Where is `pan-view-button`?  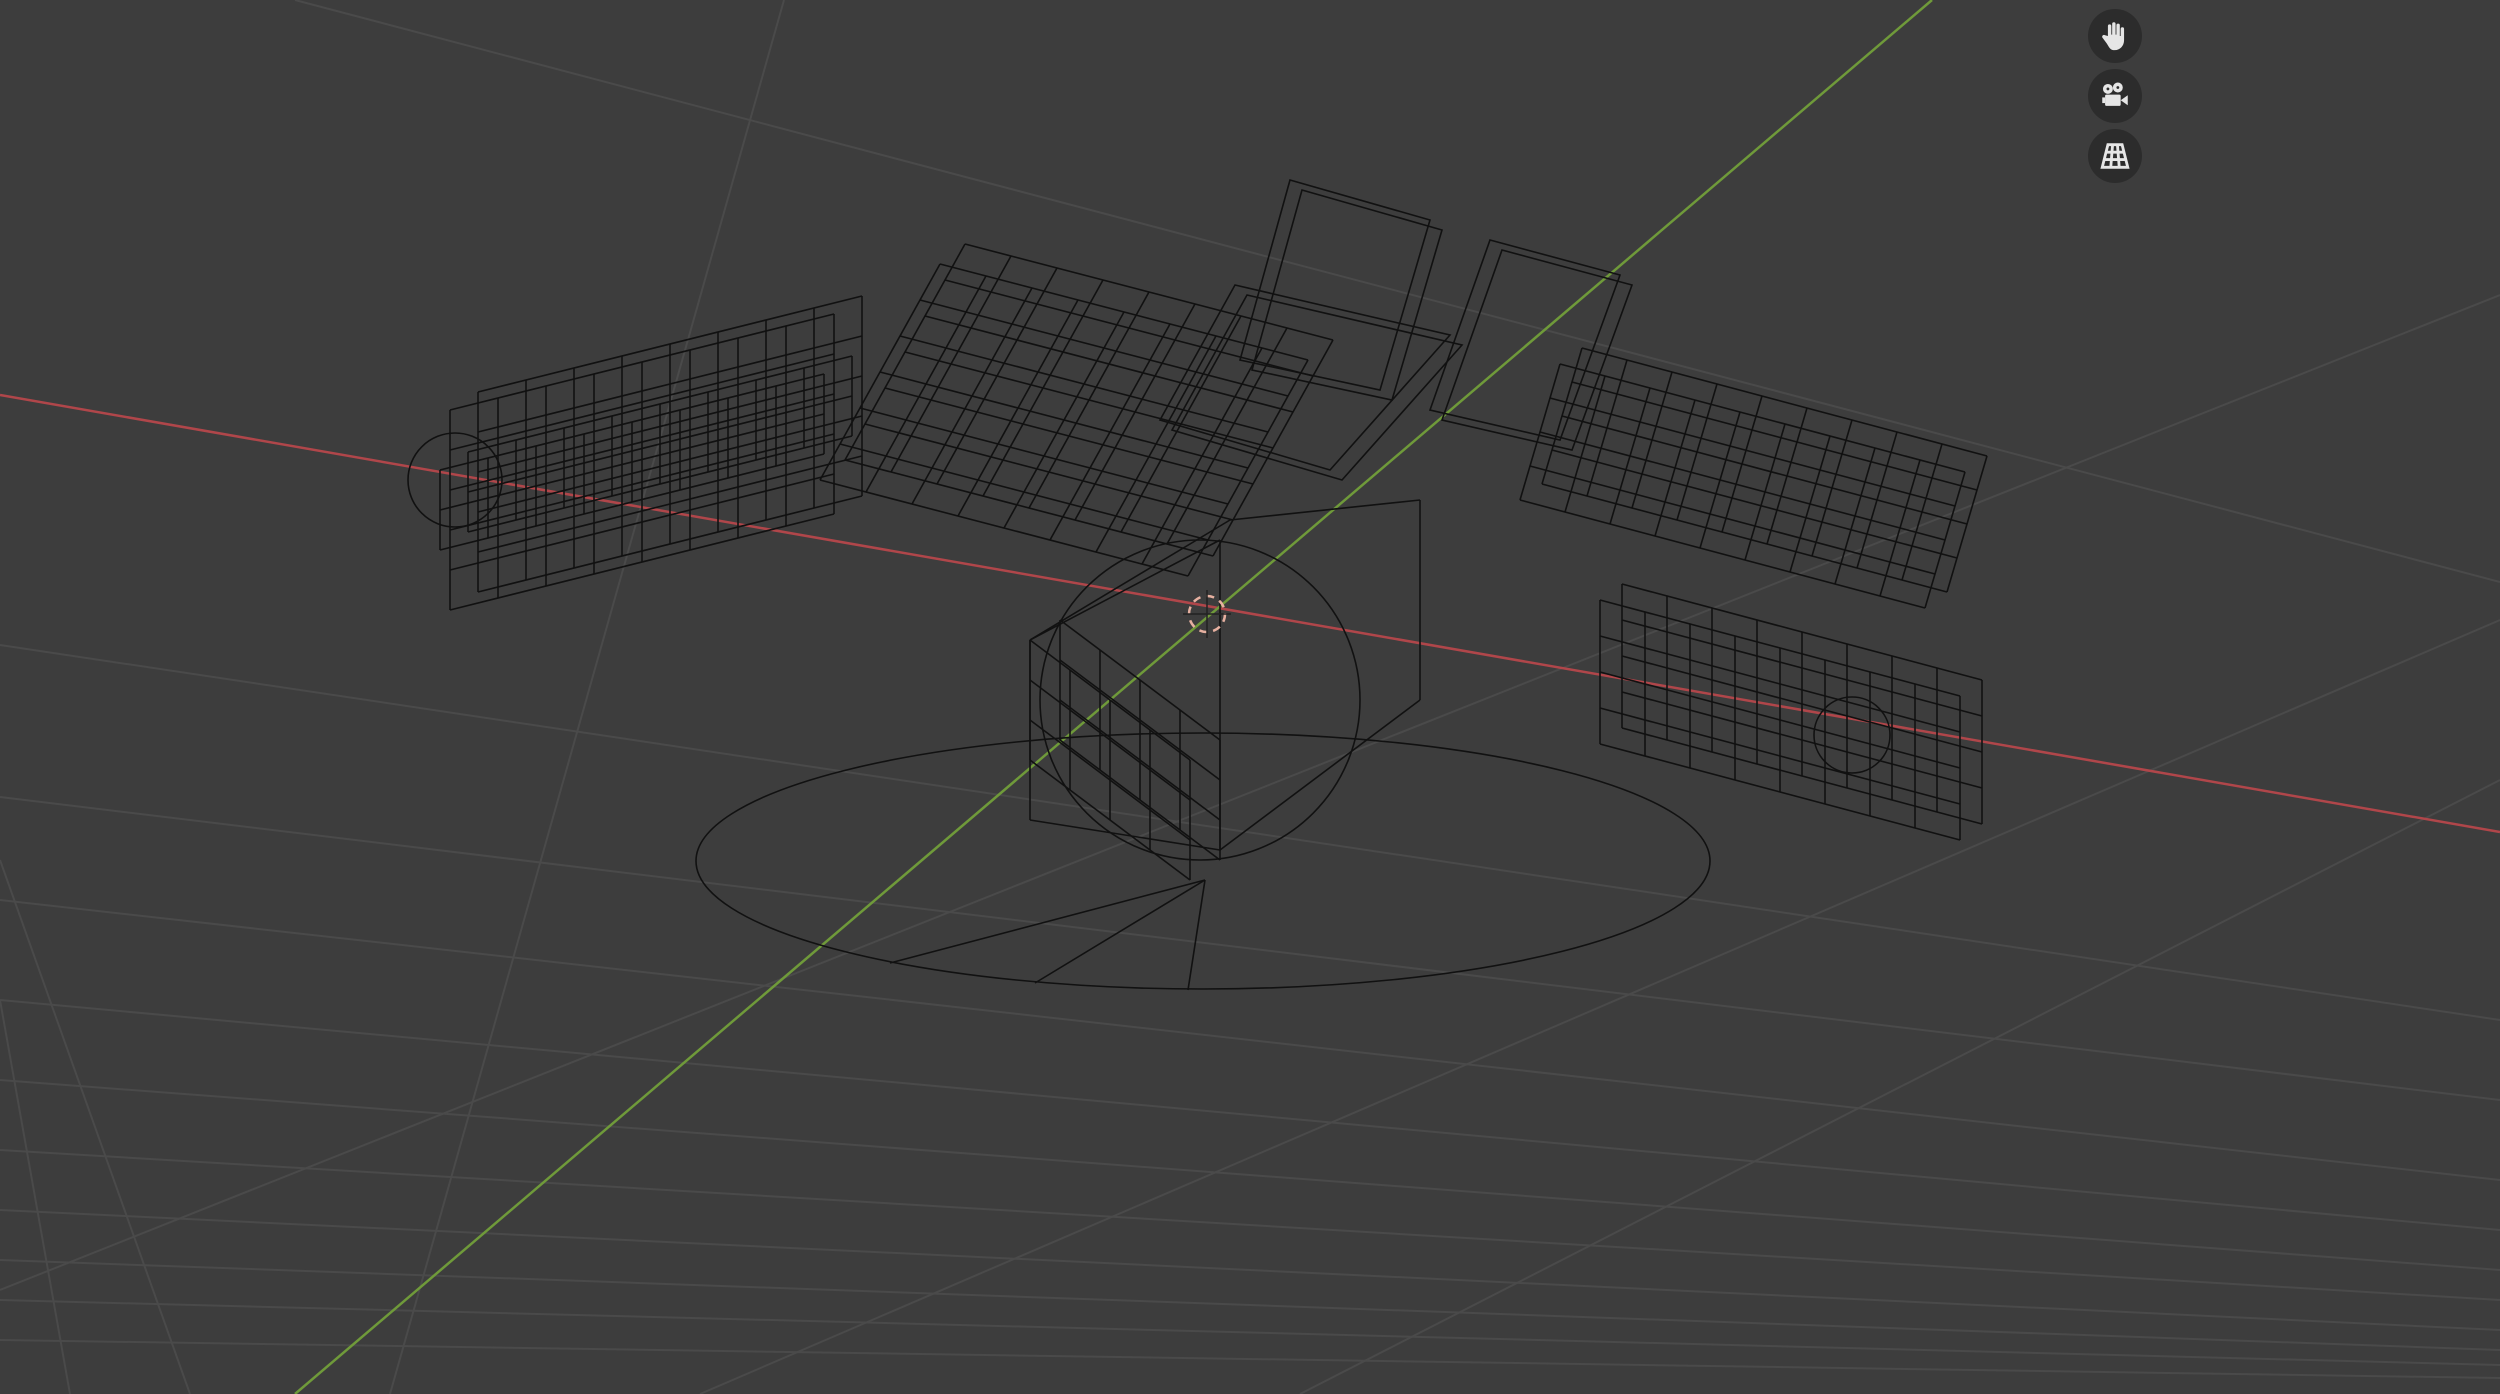
pan-view-button is located at coordinates (2115, 36).